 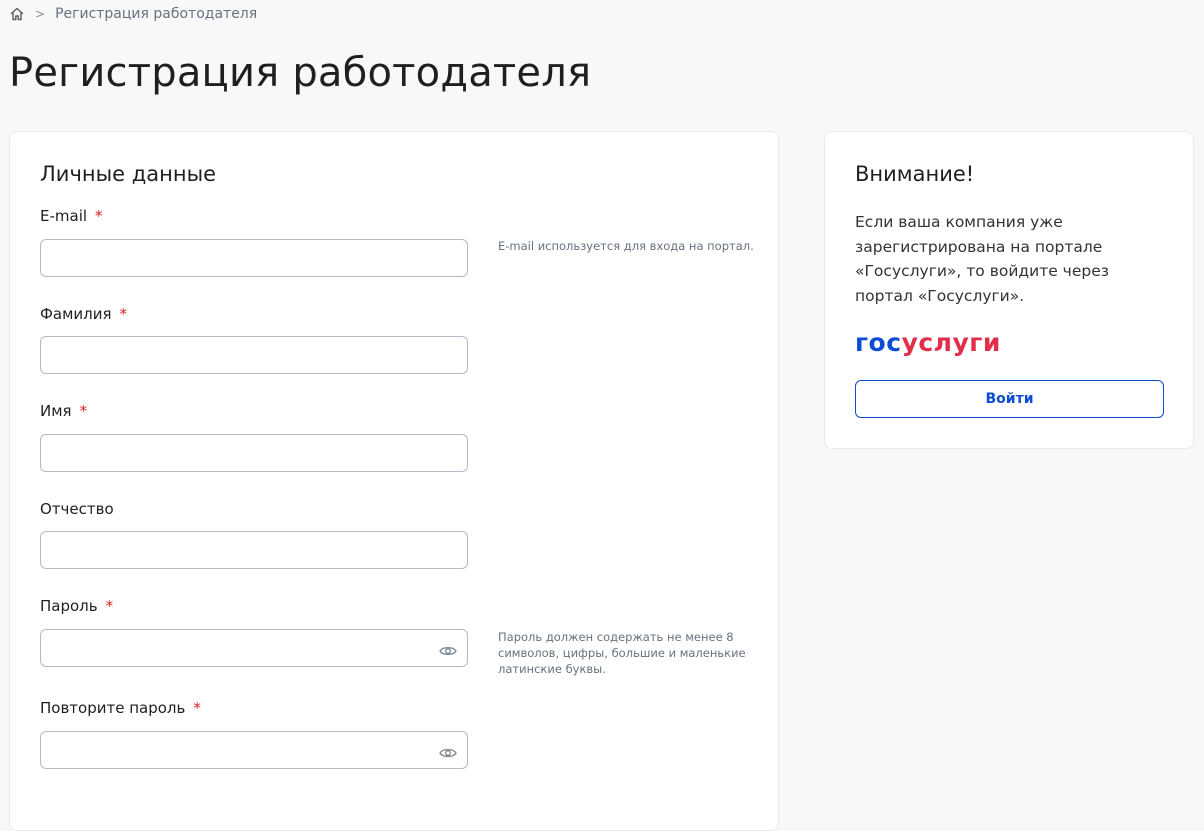 What do you see at coordinates (254, 453) in the screenshot?
I see `first-name-input` at bounding box center [254, 453].